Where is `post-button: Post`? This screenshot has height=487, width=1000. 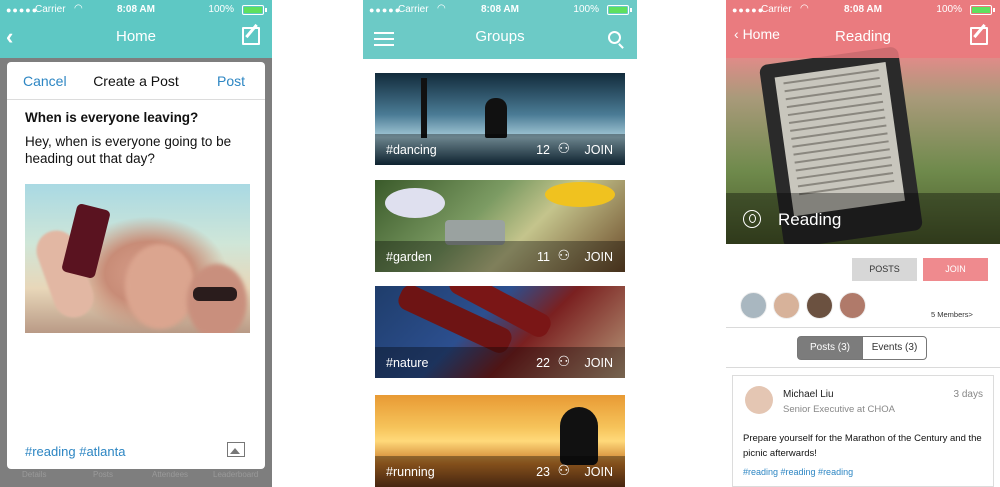 post-button: Post is located at coordinates (231, 81).